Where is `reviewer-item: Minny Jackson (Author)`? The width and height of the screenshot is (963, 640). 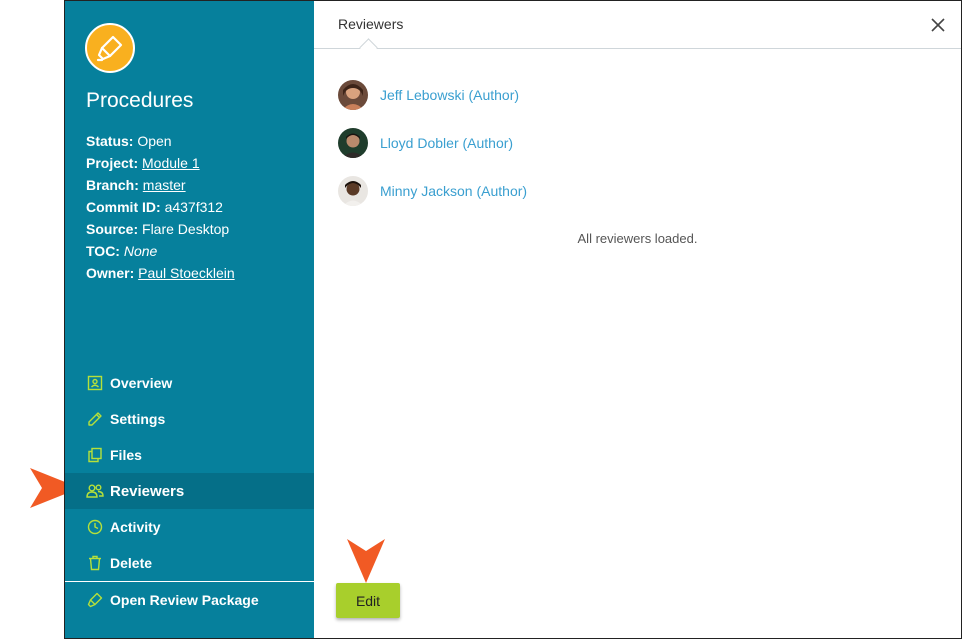
reviewer-item: Minny Jackson (Author) is located at coordinates (432, 191).